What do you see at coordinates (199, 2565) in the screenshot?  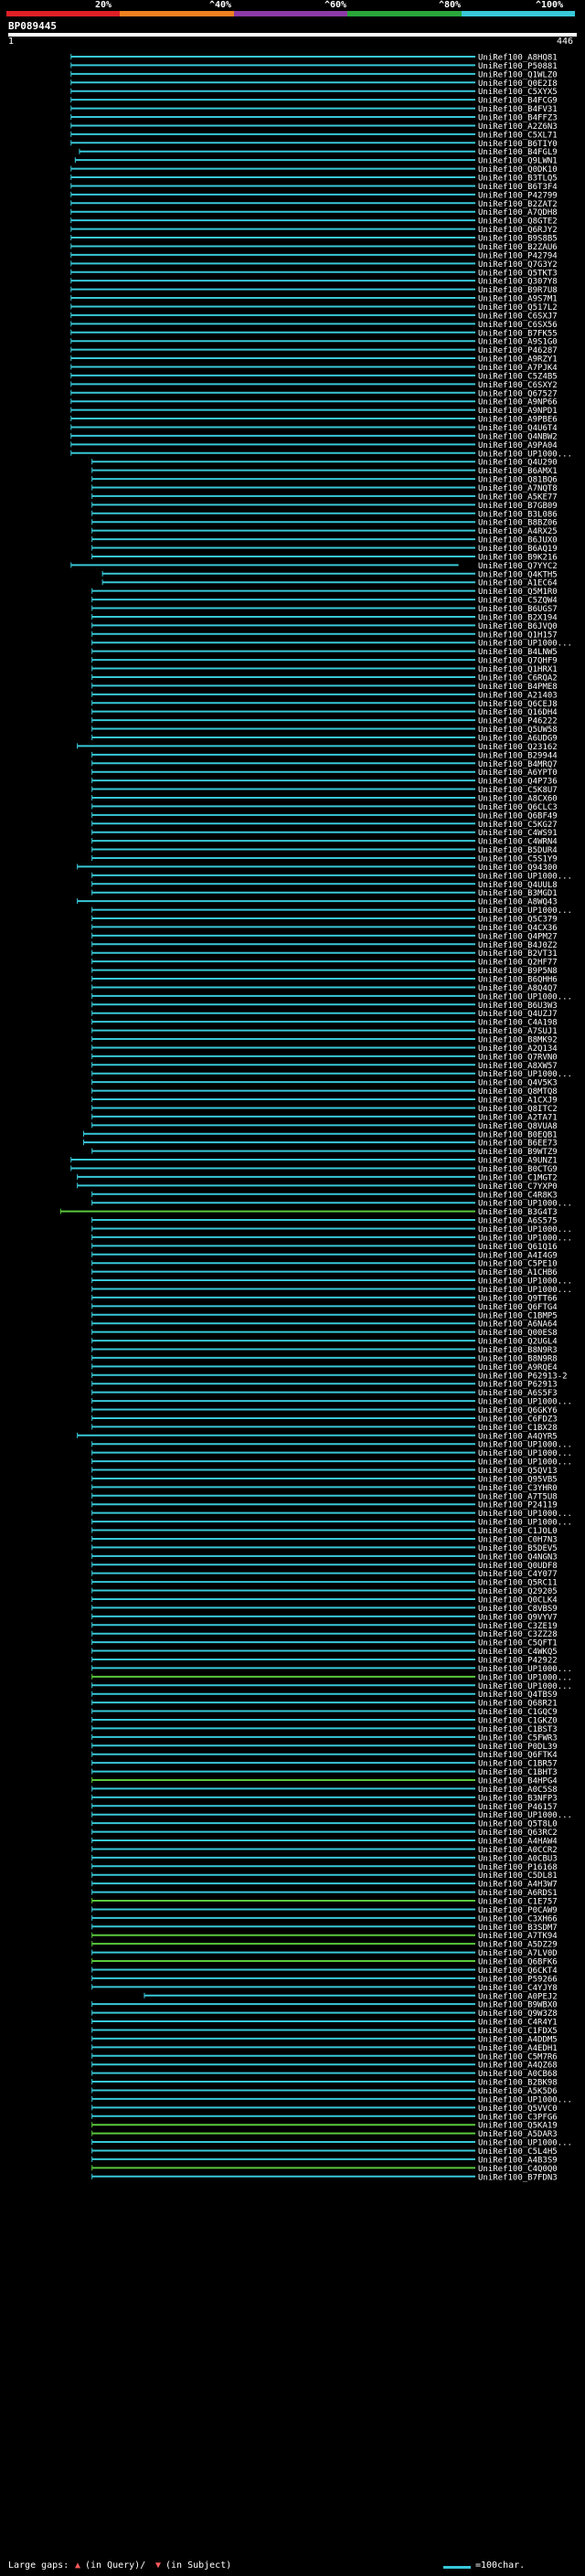 I see `legend-in-subject-label: (in Subject)` at bounding box center [199, 2565].